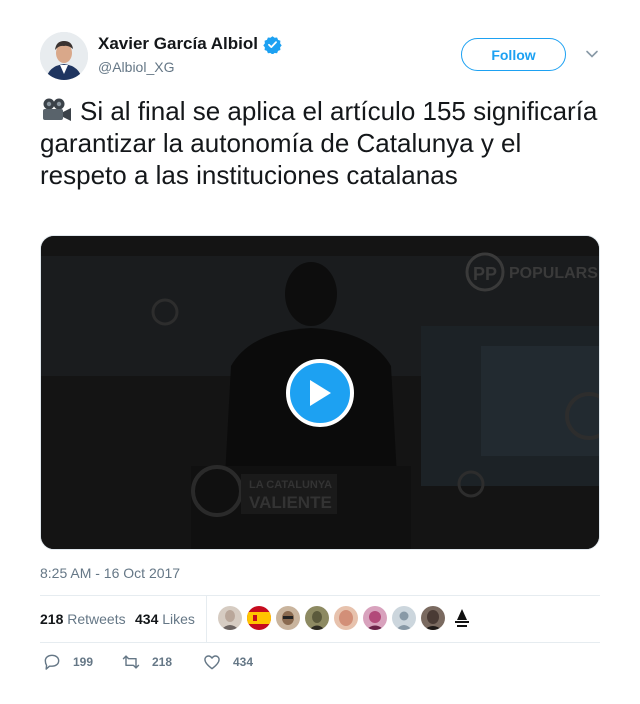 This screenshot has width=640, height=704. I want to click on tweet-timestamp: 8:25 AM - 16 Oct 2017, so click(110, 573).